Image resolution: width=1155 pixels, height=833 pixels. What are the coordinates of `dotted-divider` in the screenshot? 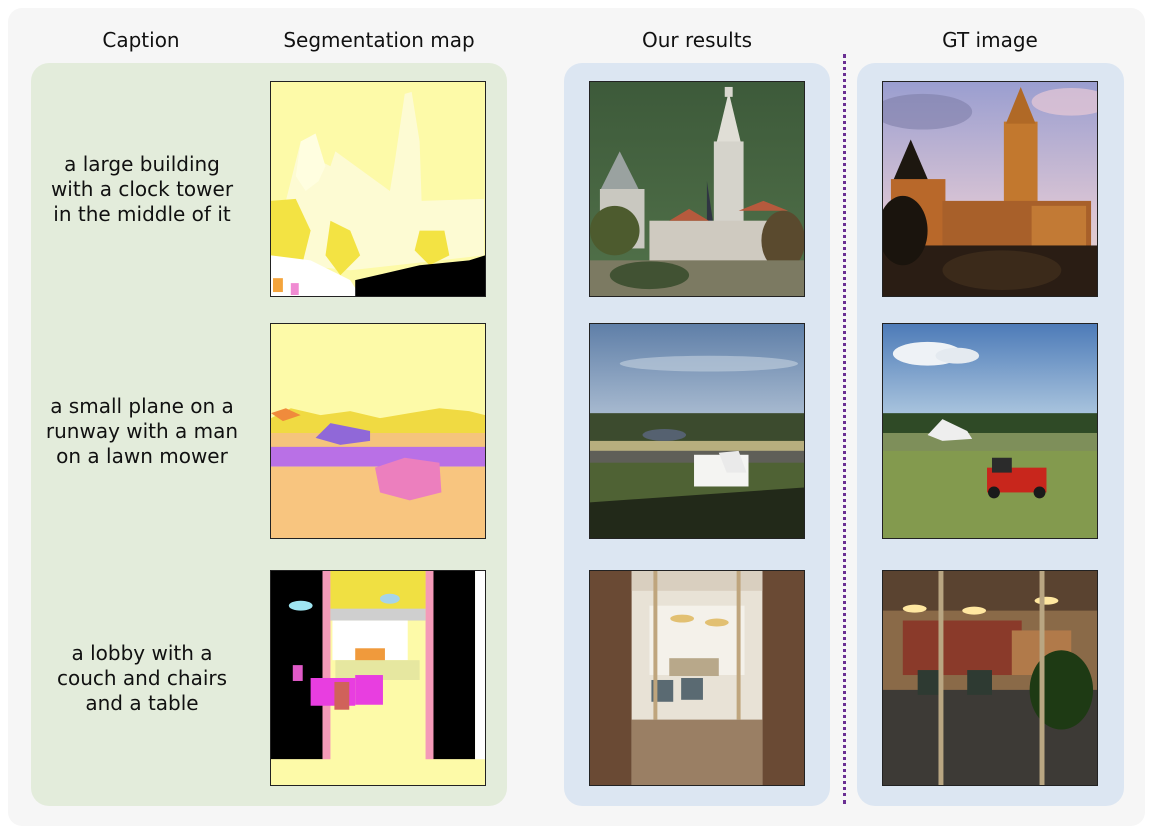 It's located at (844, 429).